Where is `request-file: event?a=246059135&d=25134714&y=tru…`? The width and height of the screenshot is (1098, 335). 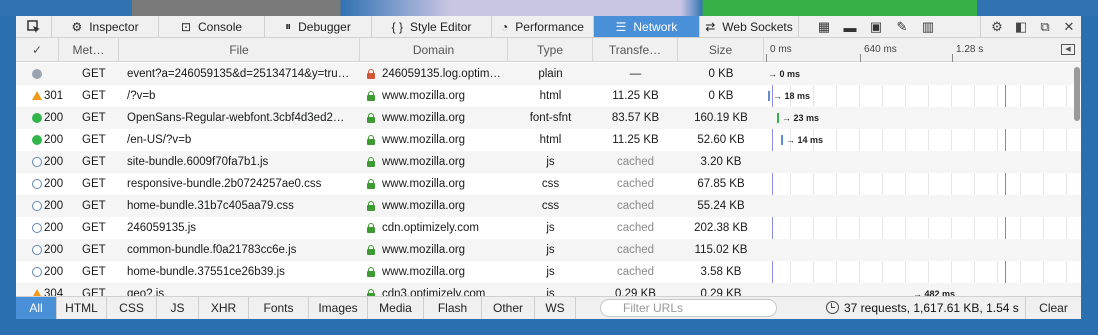
request-file: event?a=246059135&d=25134714&y=tru… is located at coordinates (238, 74).